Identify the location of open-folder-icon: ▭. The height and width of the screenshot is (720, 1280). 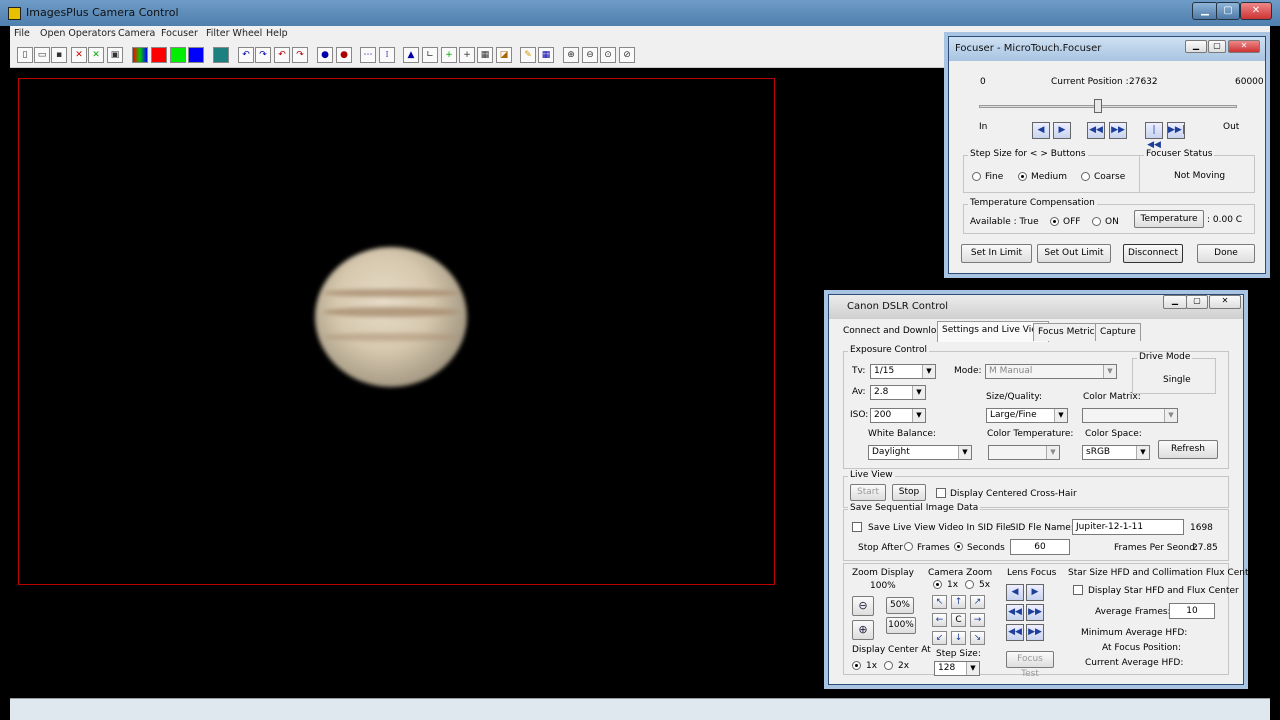
(42, 55).